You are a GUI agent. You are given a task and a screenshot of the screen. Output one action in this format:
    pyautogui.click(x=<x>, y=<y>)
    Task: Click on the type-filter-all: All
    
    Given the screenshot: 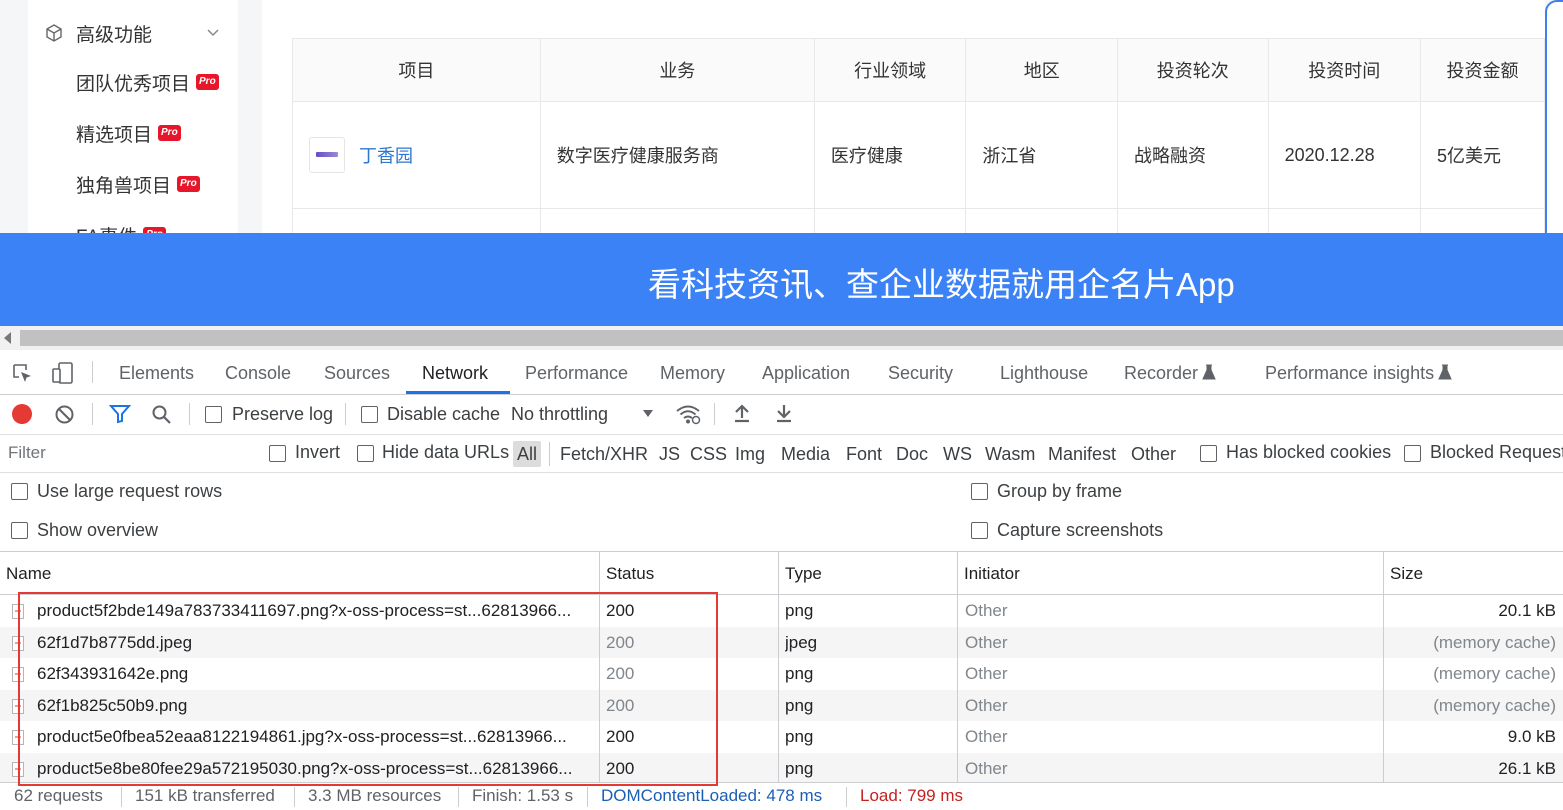 What is the action you would take?
    pyautogui.click(x=527, y=454)
    